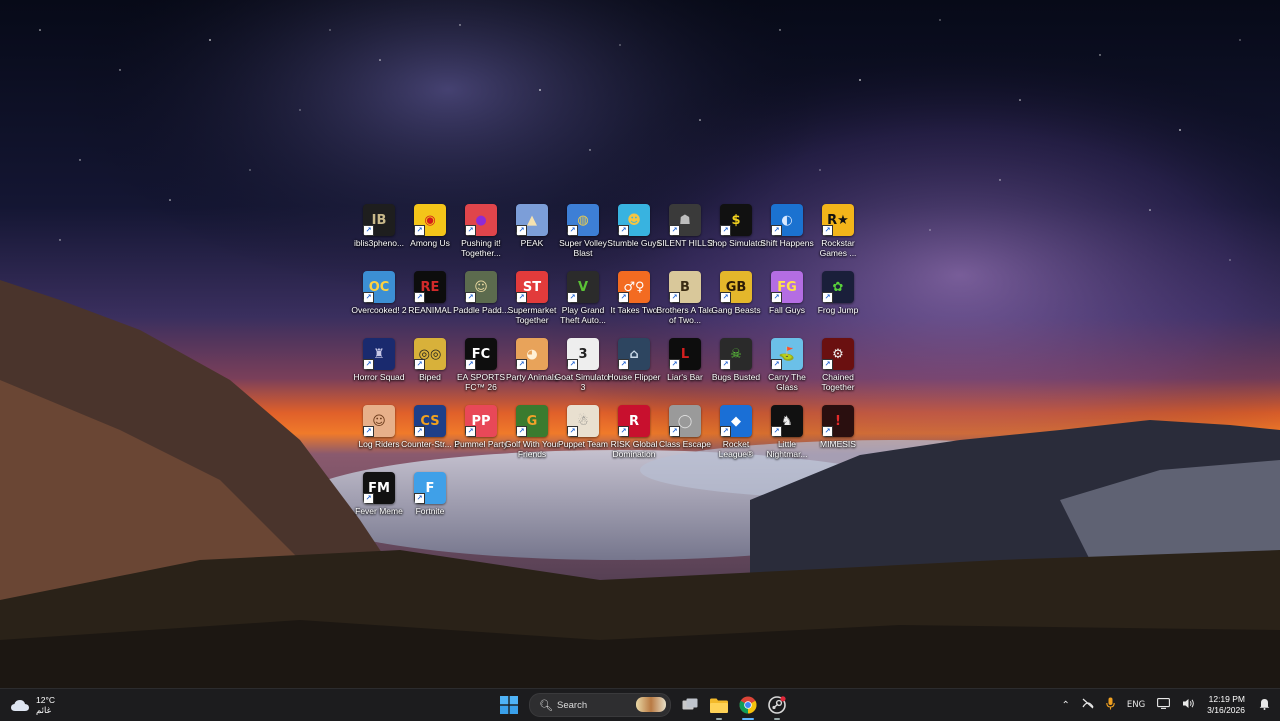 This screenshot has width=1280, height=721. I want to click on app-icon: CS ↗, so click(430, 421).